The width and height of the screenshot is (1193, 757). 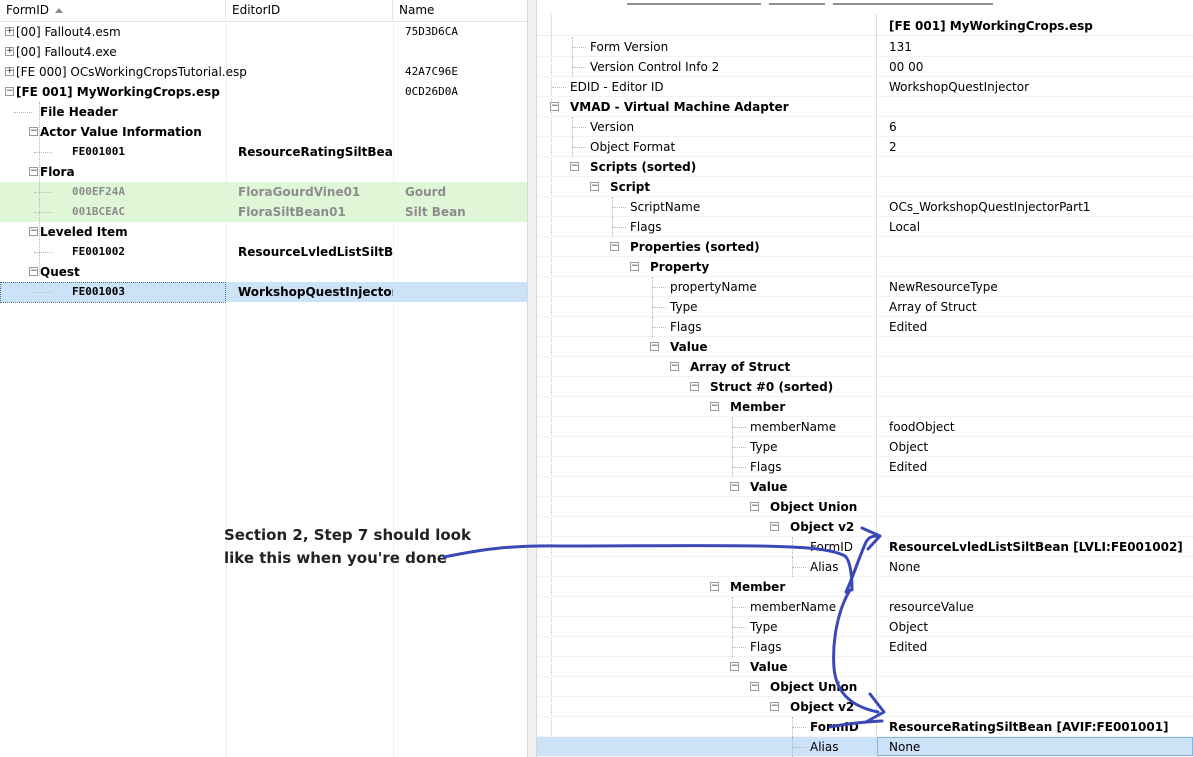 I want to click on record-field-scripts-sorted: − Scripts (sorted), so click(x=865, y=167).